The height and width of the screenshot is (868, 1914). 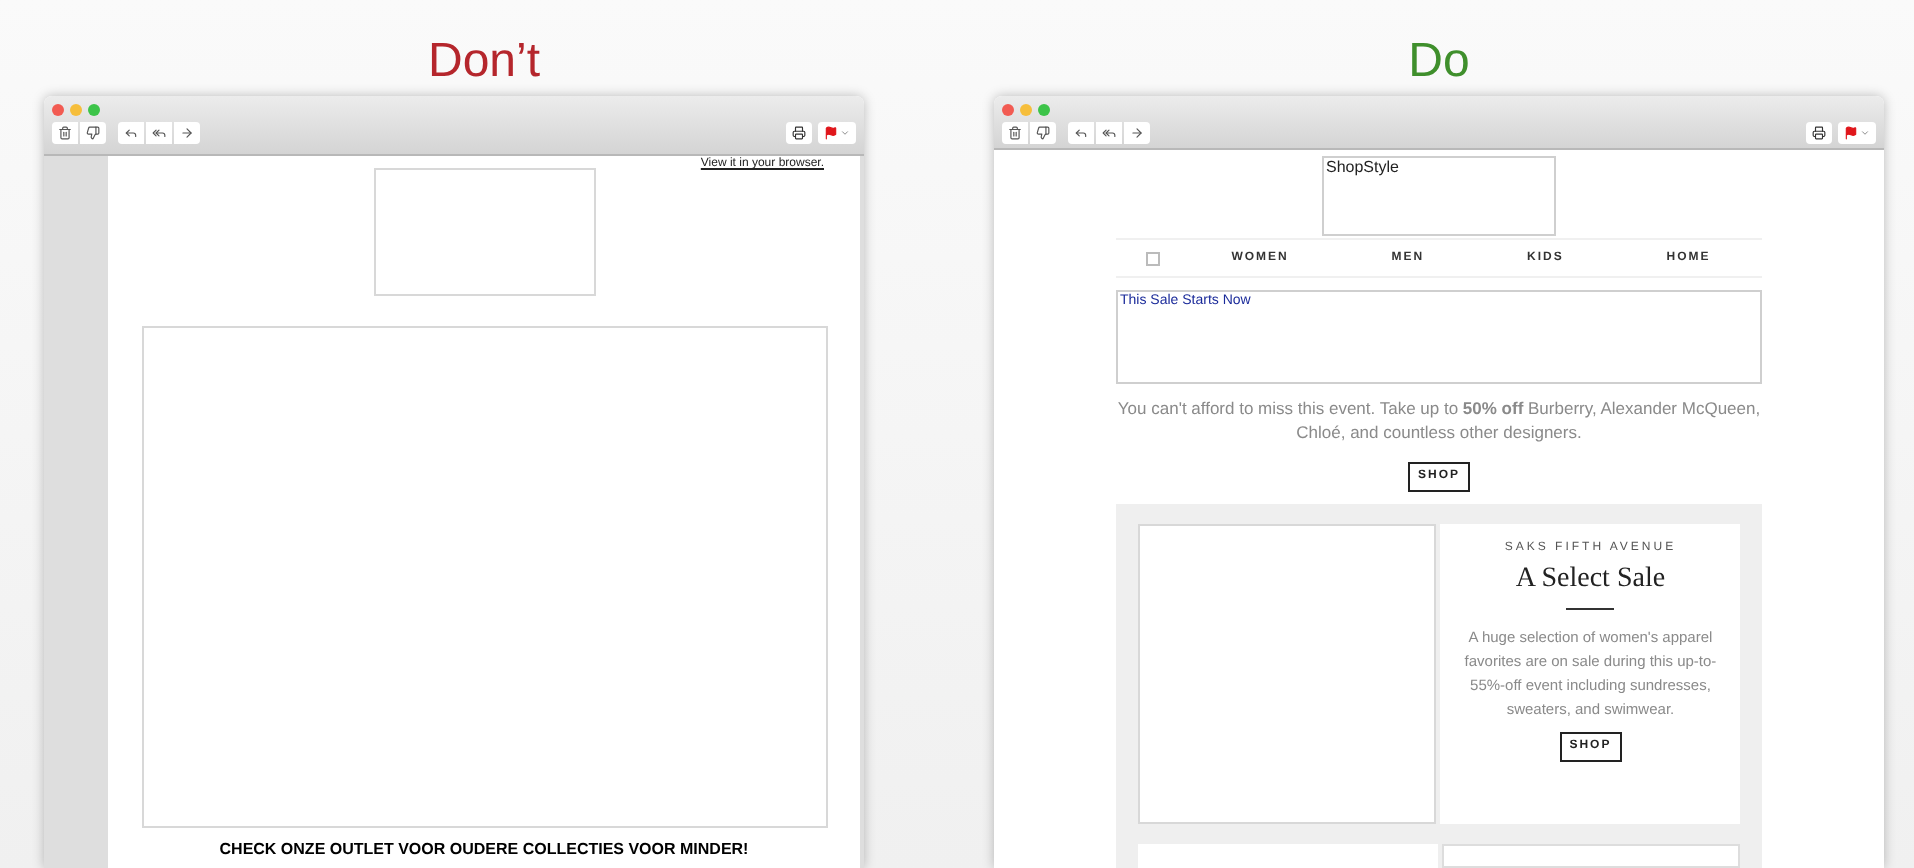 What do you see at coordinates (1439, 420) in the screenshot?
I see `intro-text: You can't afford to miss this event. Take up to 50% off Burberry, Alexander McQueen, Chloé, and countless other designers.` at bounding box center [1439, 420].